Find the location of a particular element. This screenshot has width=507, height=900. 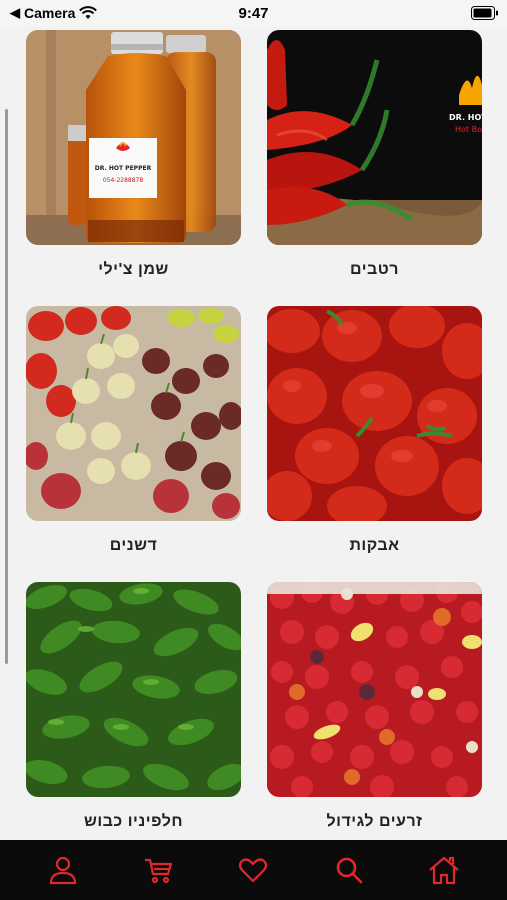

home-icon is located at coordinates (444, 870).